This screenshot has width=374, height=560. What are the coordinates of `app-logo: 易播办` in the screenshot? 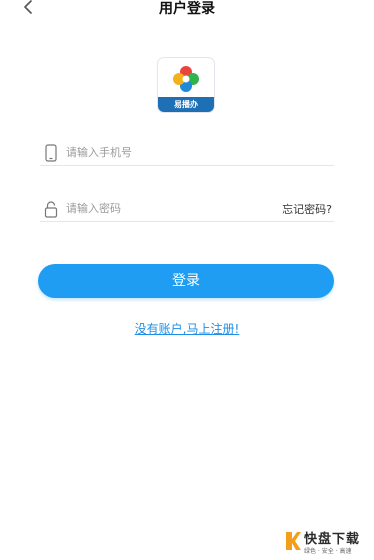 It's located at (186, 85).